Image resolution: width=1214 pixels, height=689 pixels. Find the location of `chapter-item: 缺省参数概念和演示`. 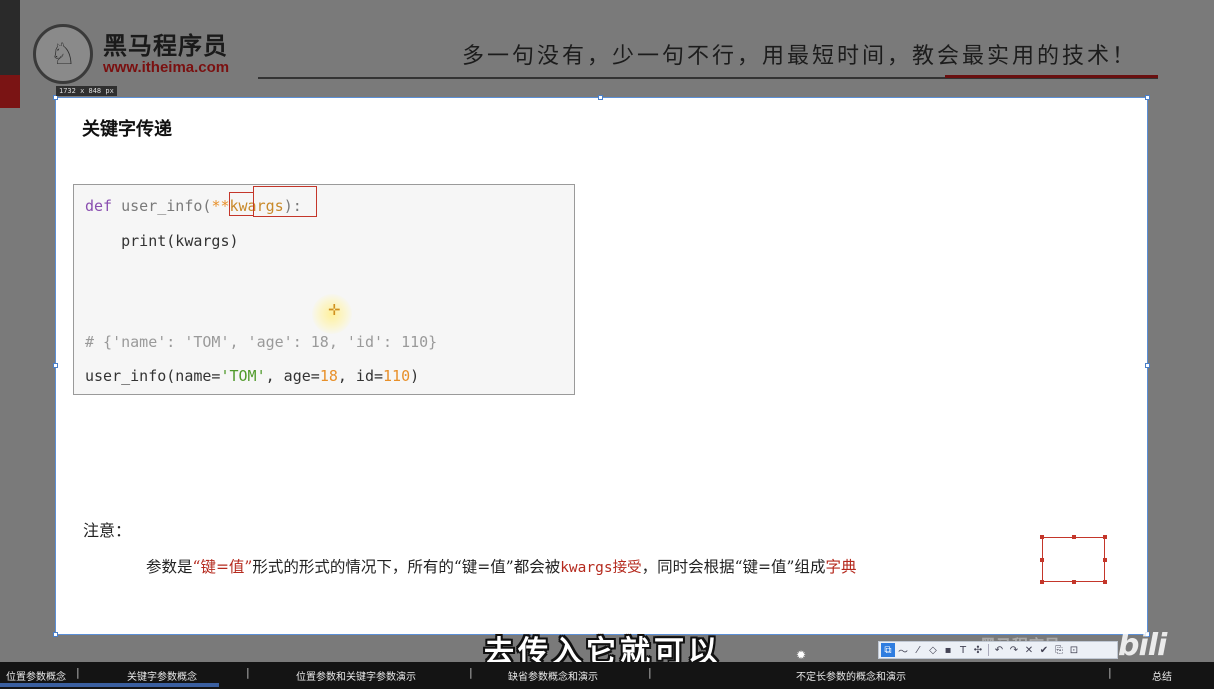

chapter-item: 缺省参数概念和演示 is located at coordinates (553, 675).